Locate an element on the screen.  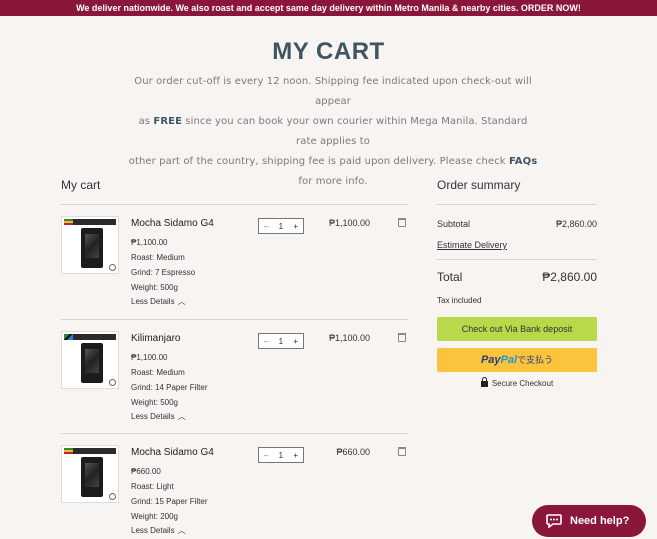
product-roast: Roast: Light is located at coordinates (152, 486).